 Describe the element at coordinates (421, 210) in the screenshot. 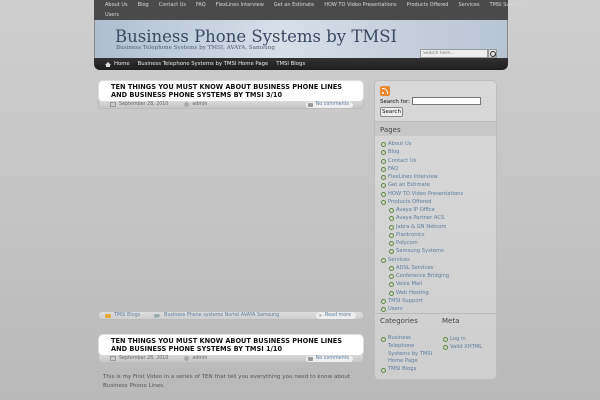

I see `pages-list-item: Avaya IP Office` at that location.